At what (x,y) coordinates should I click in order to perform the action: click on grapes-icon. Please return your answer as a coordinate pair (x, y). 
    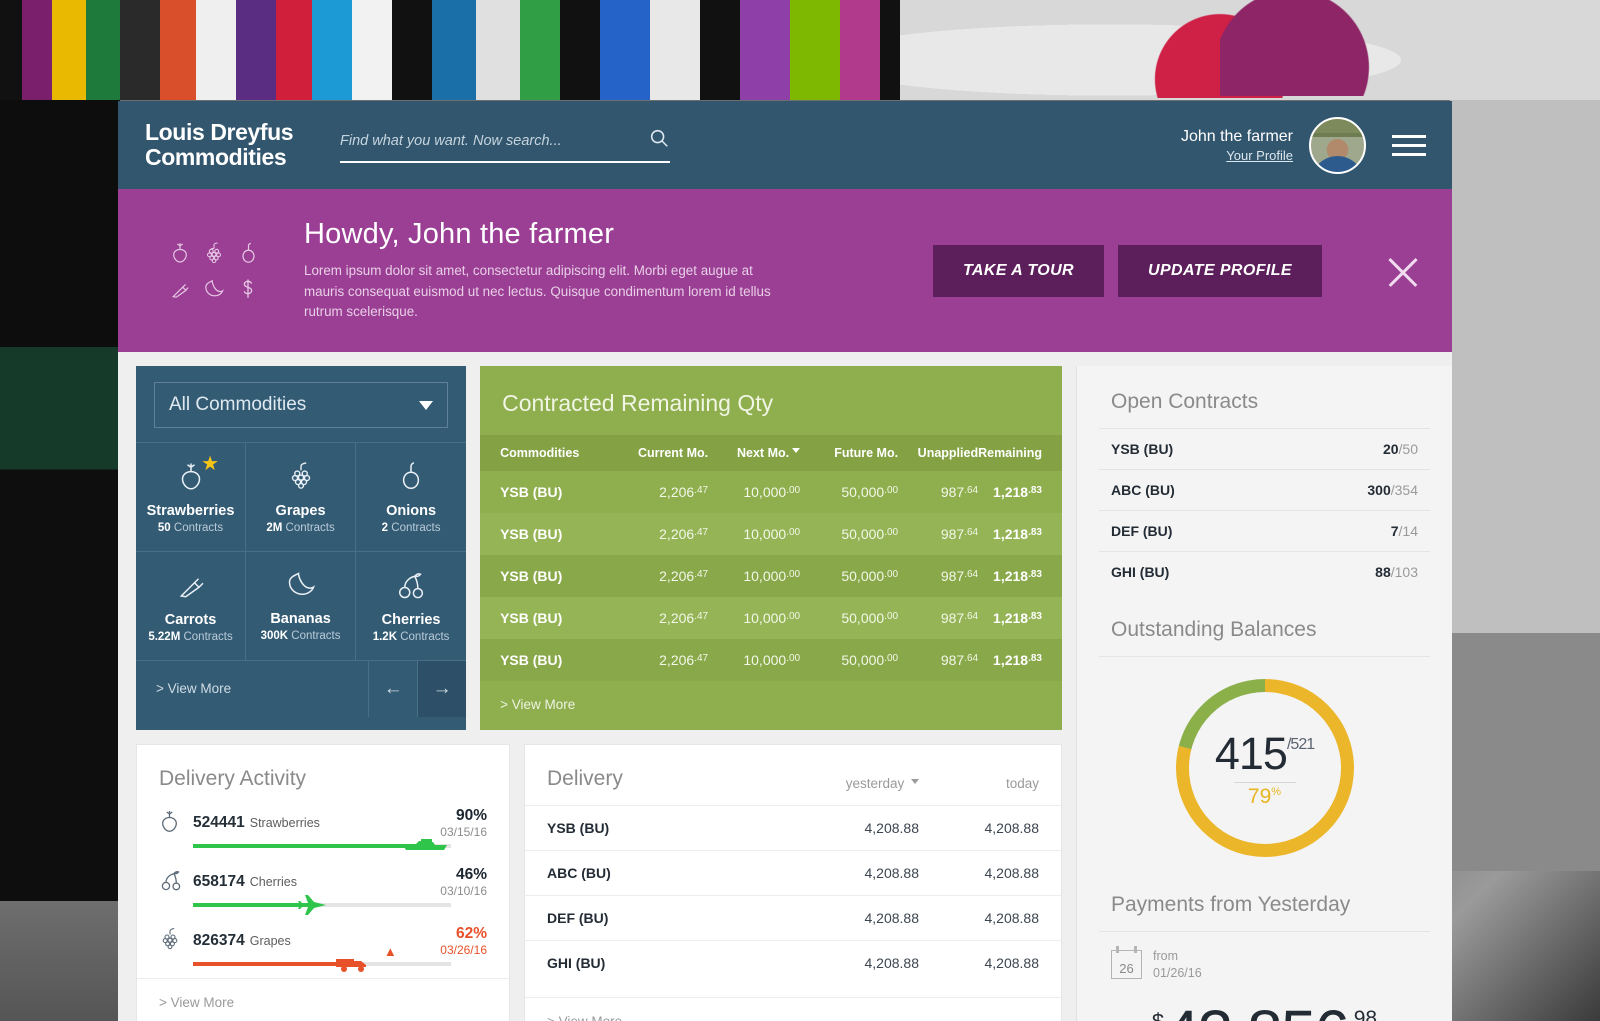
    Looking at the image, I should click on (176, 941).